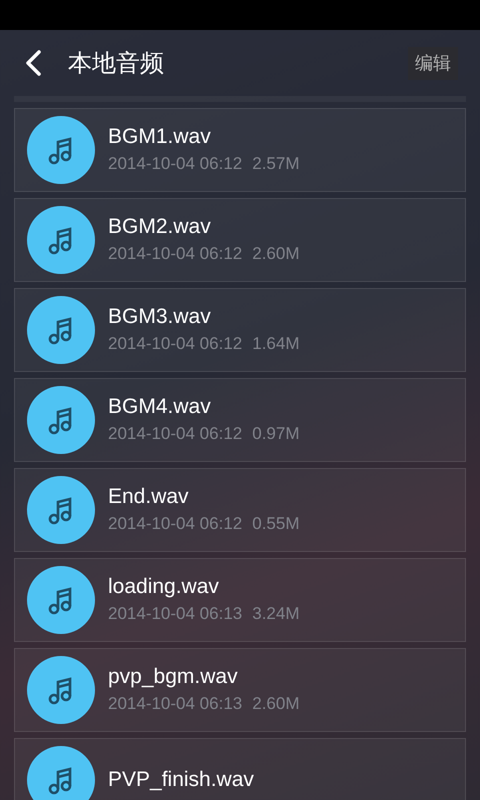 The image size is (480, 800). Describe the element at coordinates (240, 150) in the screenshot. I see `file-row: BGM1.wav 2014-10-04 06:12 2.57M` at that location.